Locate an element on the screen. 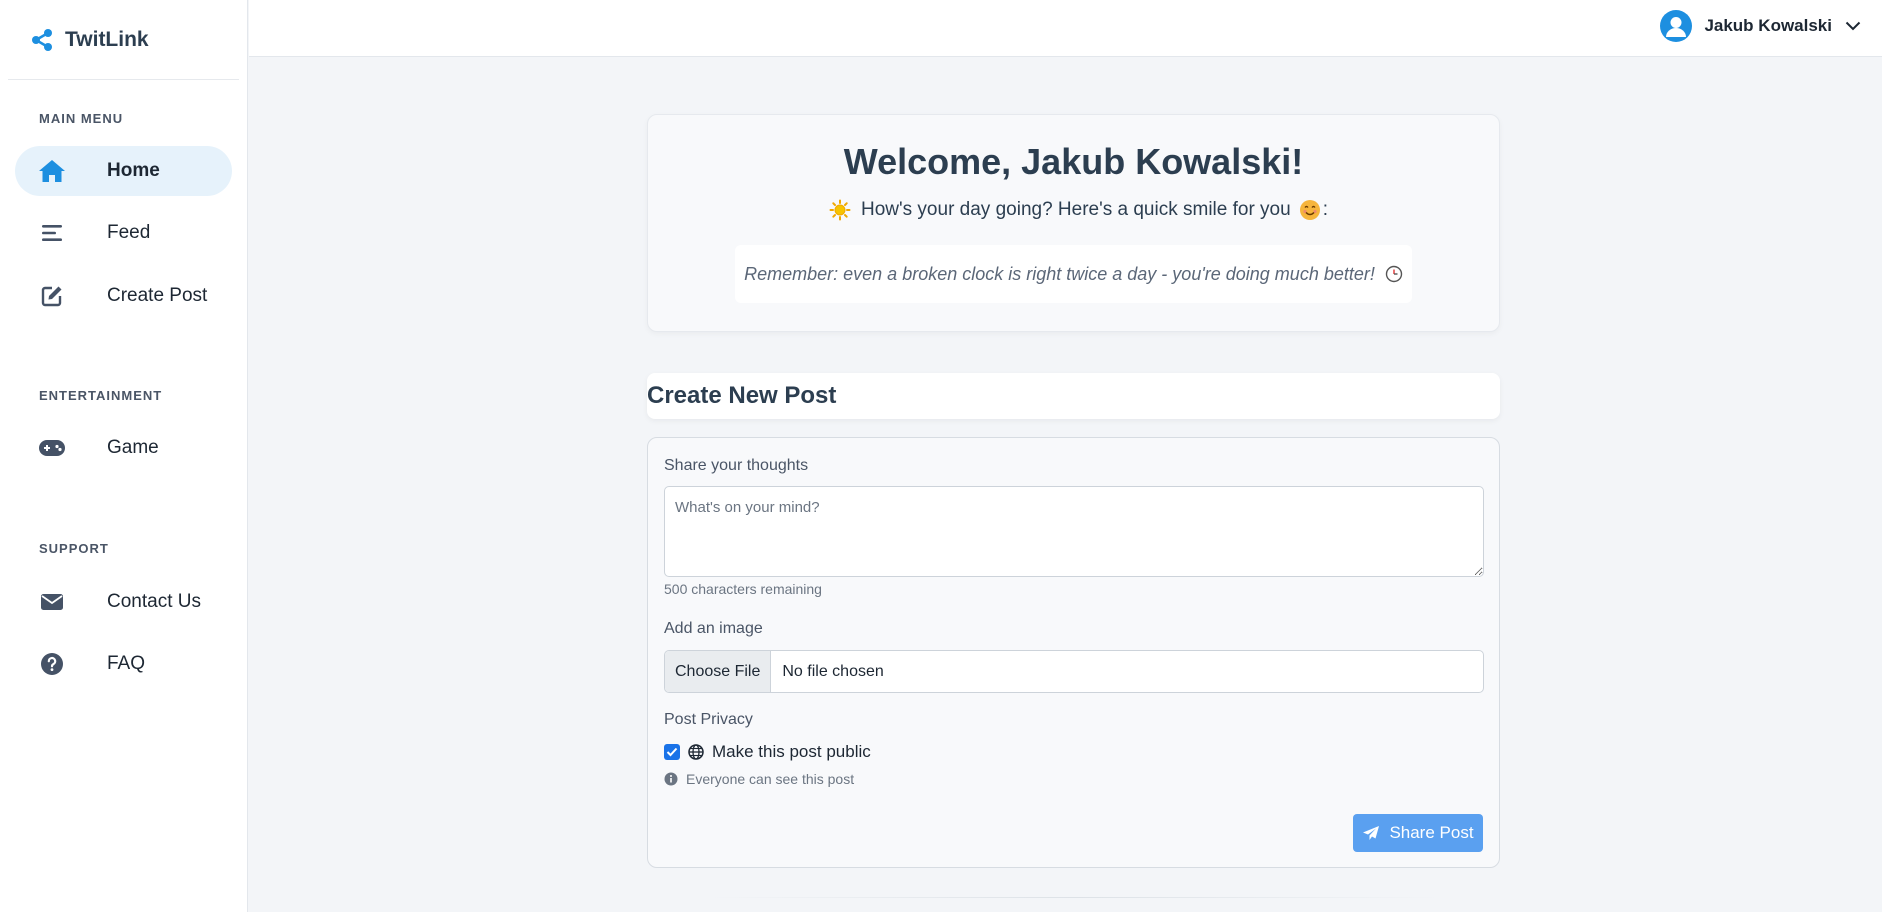  brand-name: TwitLink is located at coordinates (107, 39).